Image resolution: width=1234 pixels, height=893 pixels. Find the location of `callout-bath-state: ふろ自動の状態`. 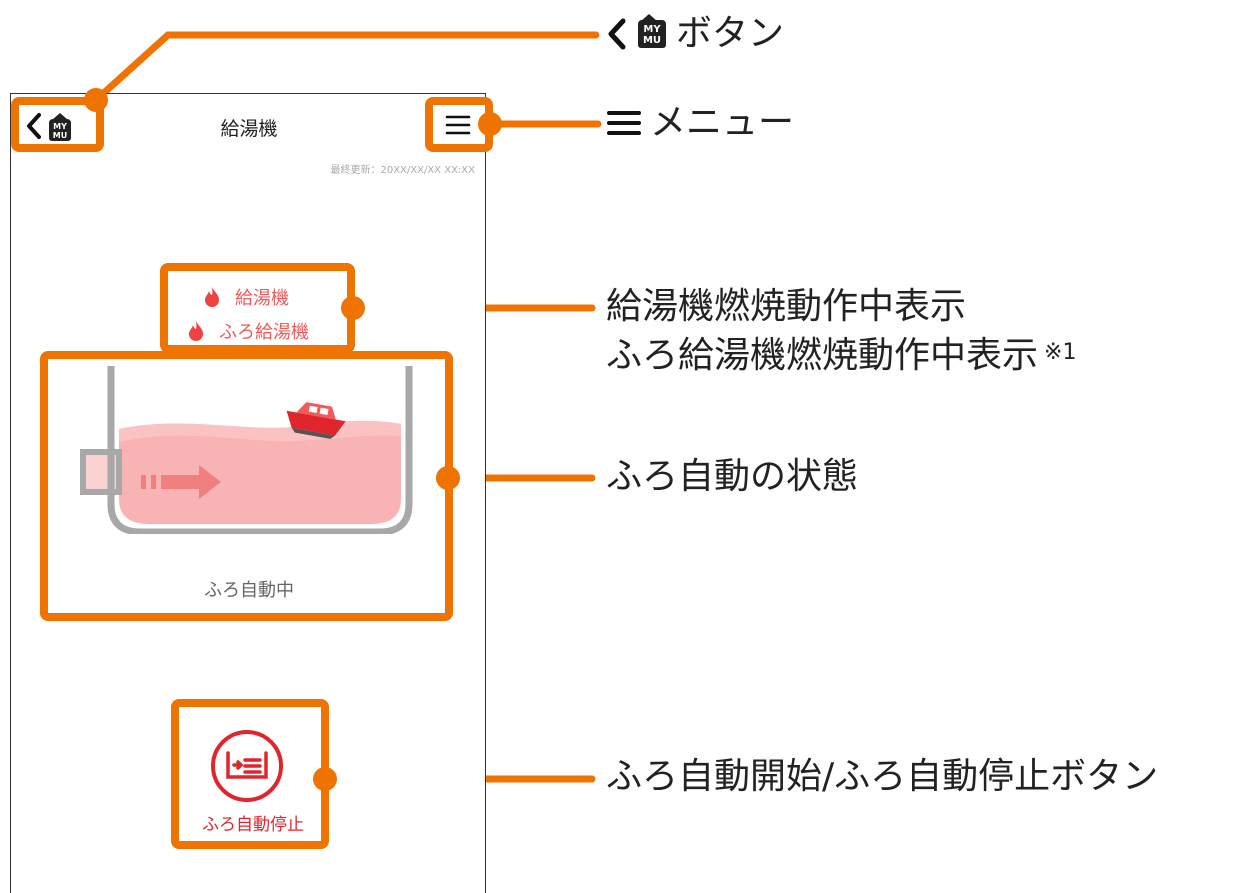

callout-bath-state: ふろ自動の状態 is located at coordinates (732, 476).